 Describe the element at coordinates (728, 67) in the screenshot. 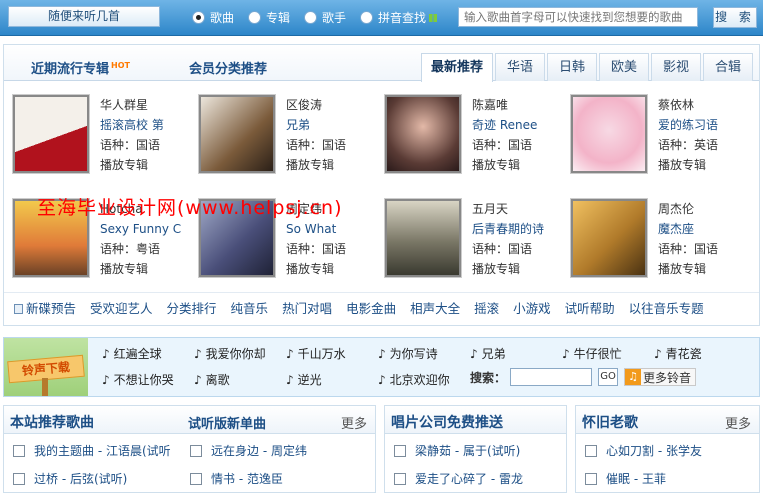

I see `tab-compilation: 合辑` at that location.